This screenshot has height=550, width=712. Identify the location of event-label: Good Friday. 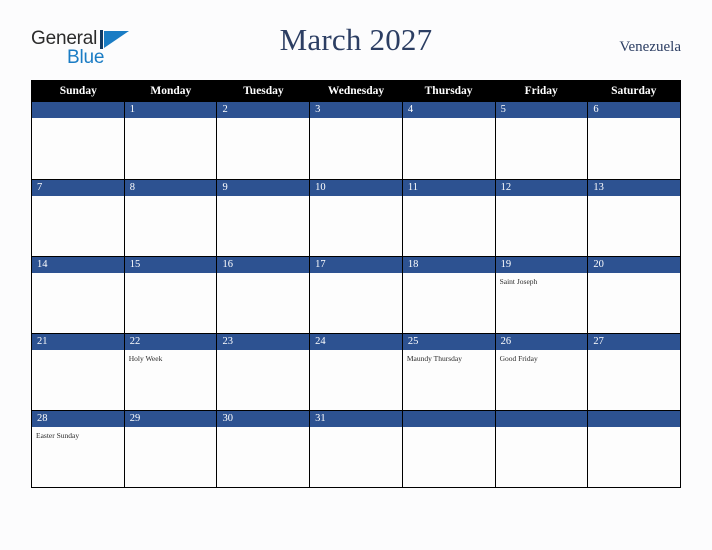
(518, 358).